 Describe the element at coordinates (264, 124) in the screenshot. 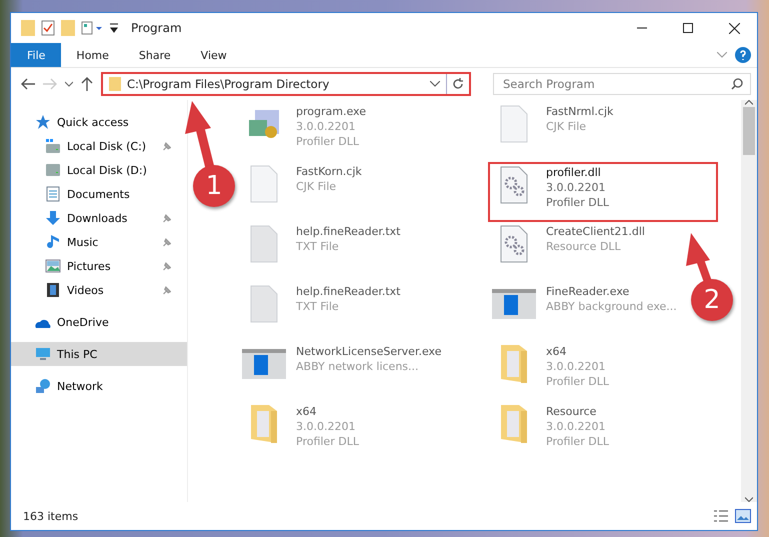

I see `exe-icon` at that location.